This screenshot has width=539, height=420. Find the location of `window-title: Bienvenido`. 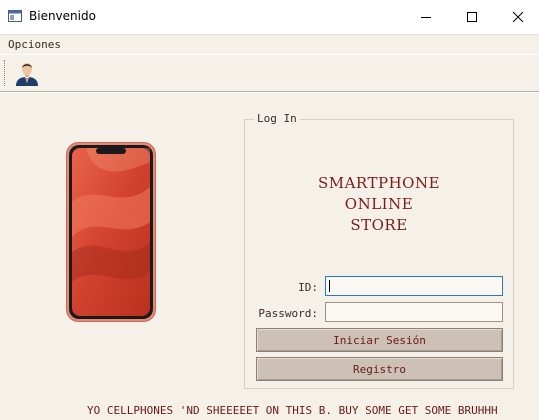

window-title: Bienvenido is located at coordinates (62, 16).